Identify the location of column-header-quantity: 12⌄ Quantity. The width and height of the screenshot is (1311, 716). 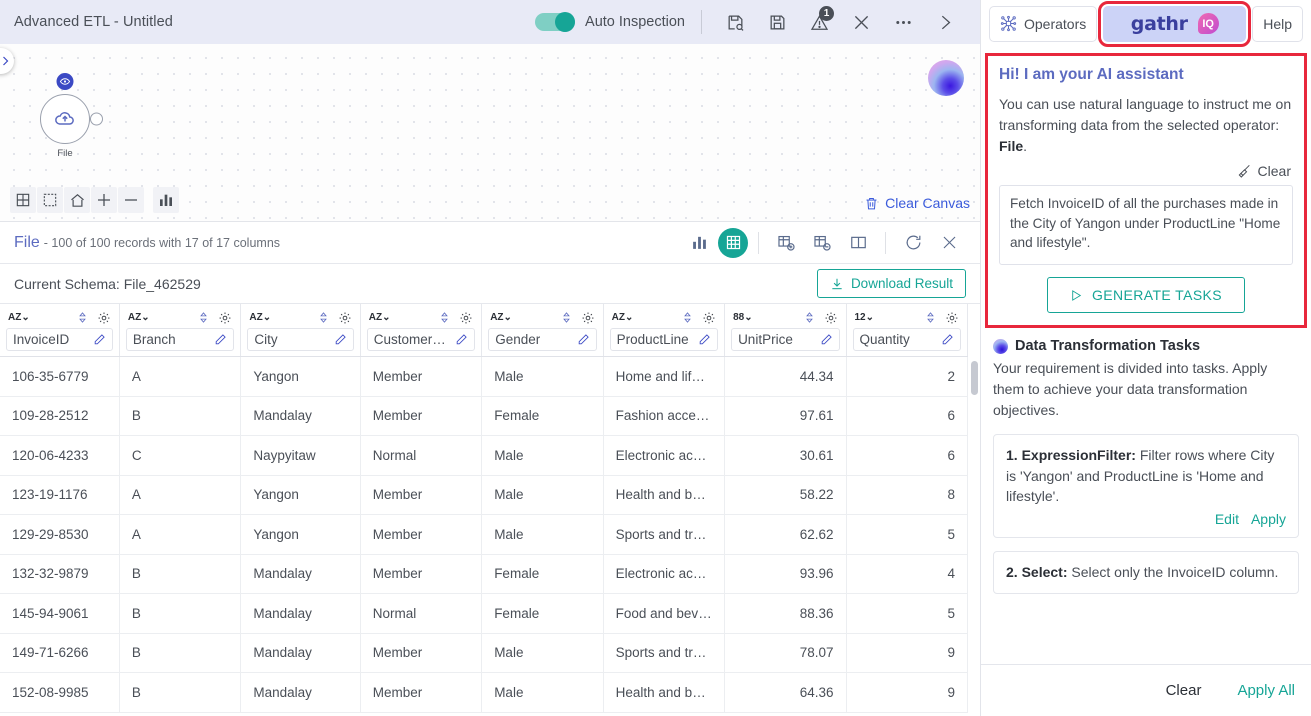
(907, 330).